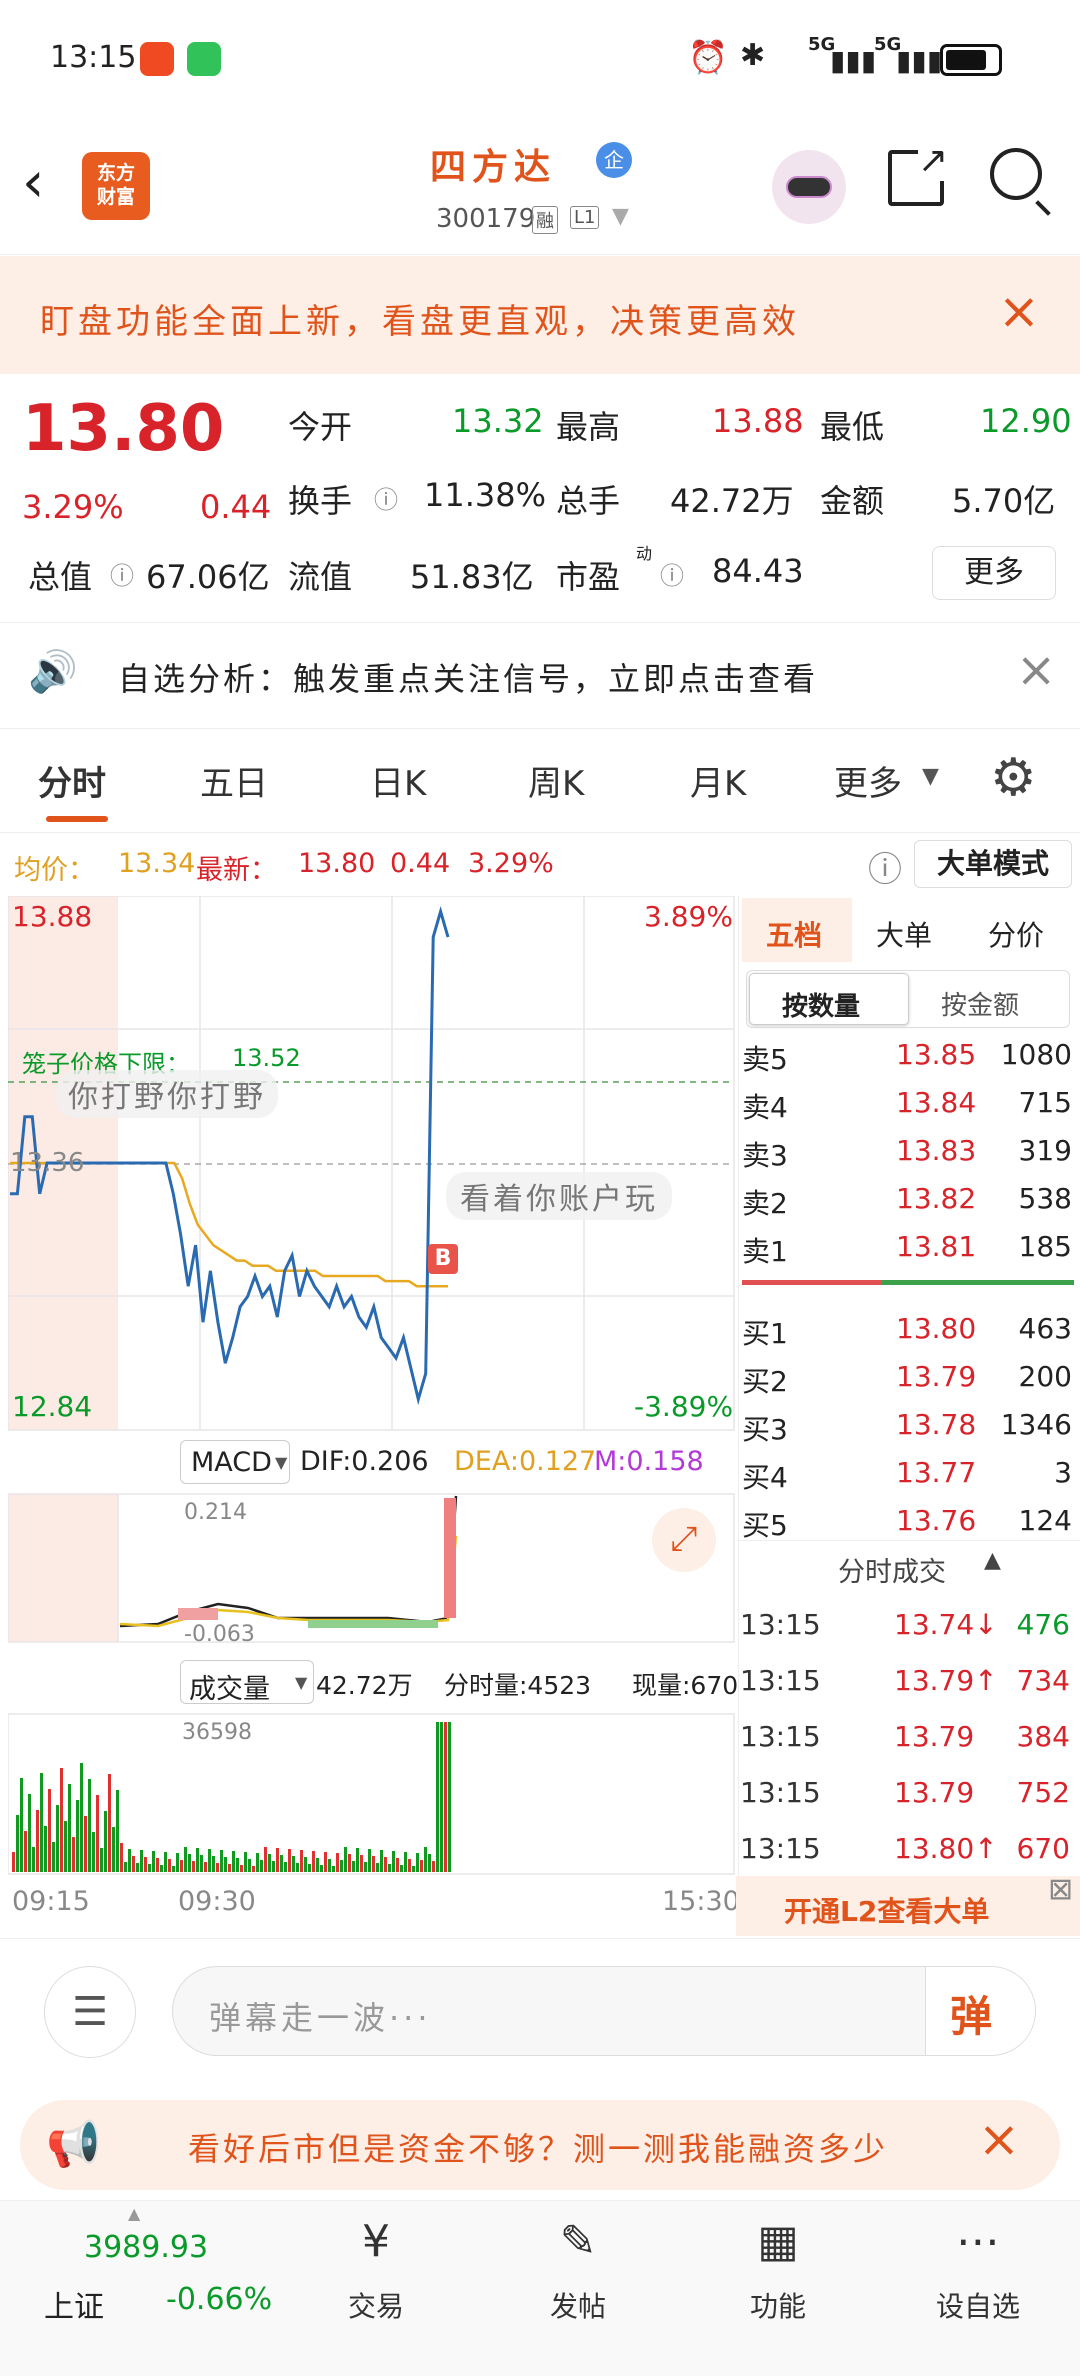 Image resolution: width=1080 pixels, height=2376 pixels. I want to click on l2-promo: 开通L2查看大单 ⊠, so click(908, 1904).